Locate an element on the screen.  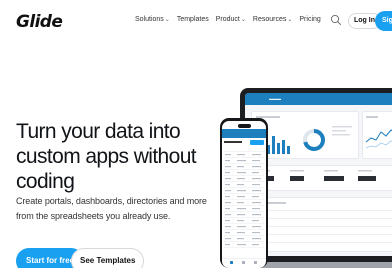
app-header-title: ▬▬▬ is located at coordinates (275, 98).